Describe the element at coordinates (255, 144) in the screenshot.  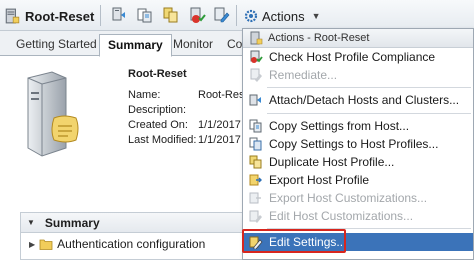
I see `copy-to-profiles-icon` at that location.